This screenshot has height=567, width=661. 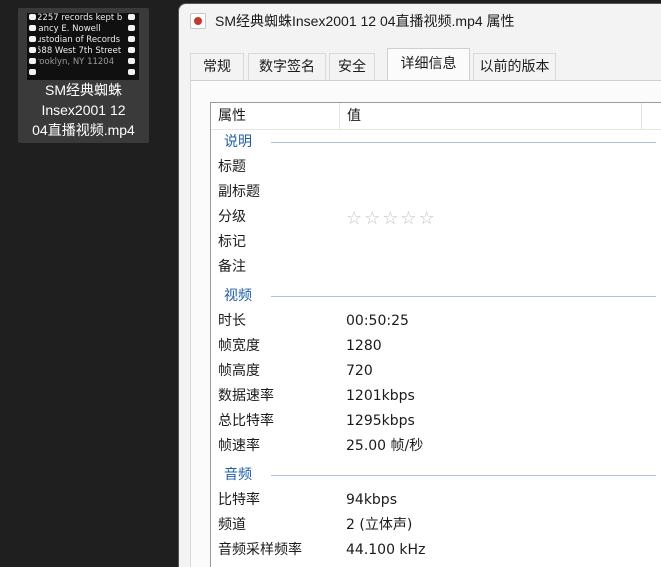 I want to click on property-name: 帧宽度, so click(x=239, y=346).